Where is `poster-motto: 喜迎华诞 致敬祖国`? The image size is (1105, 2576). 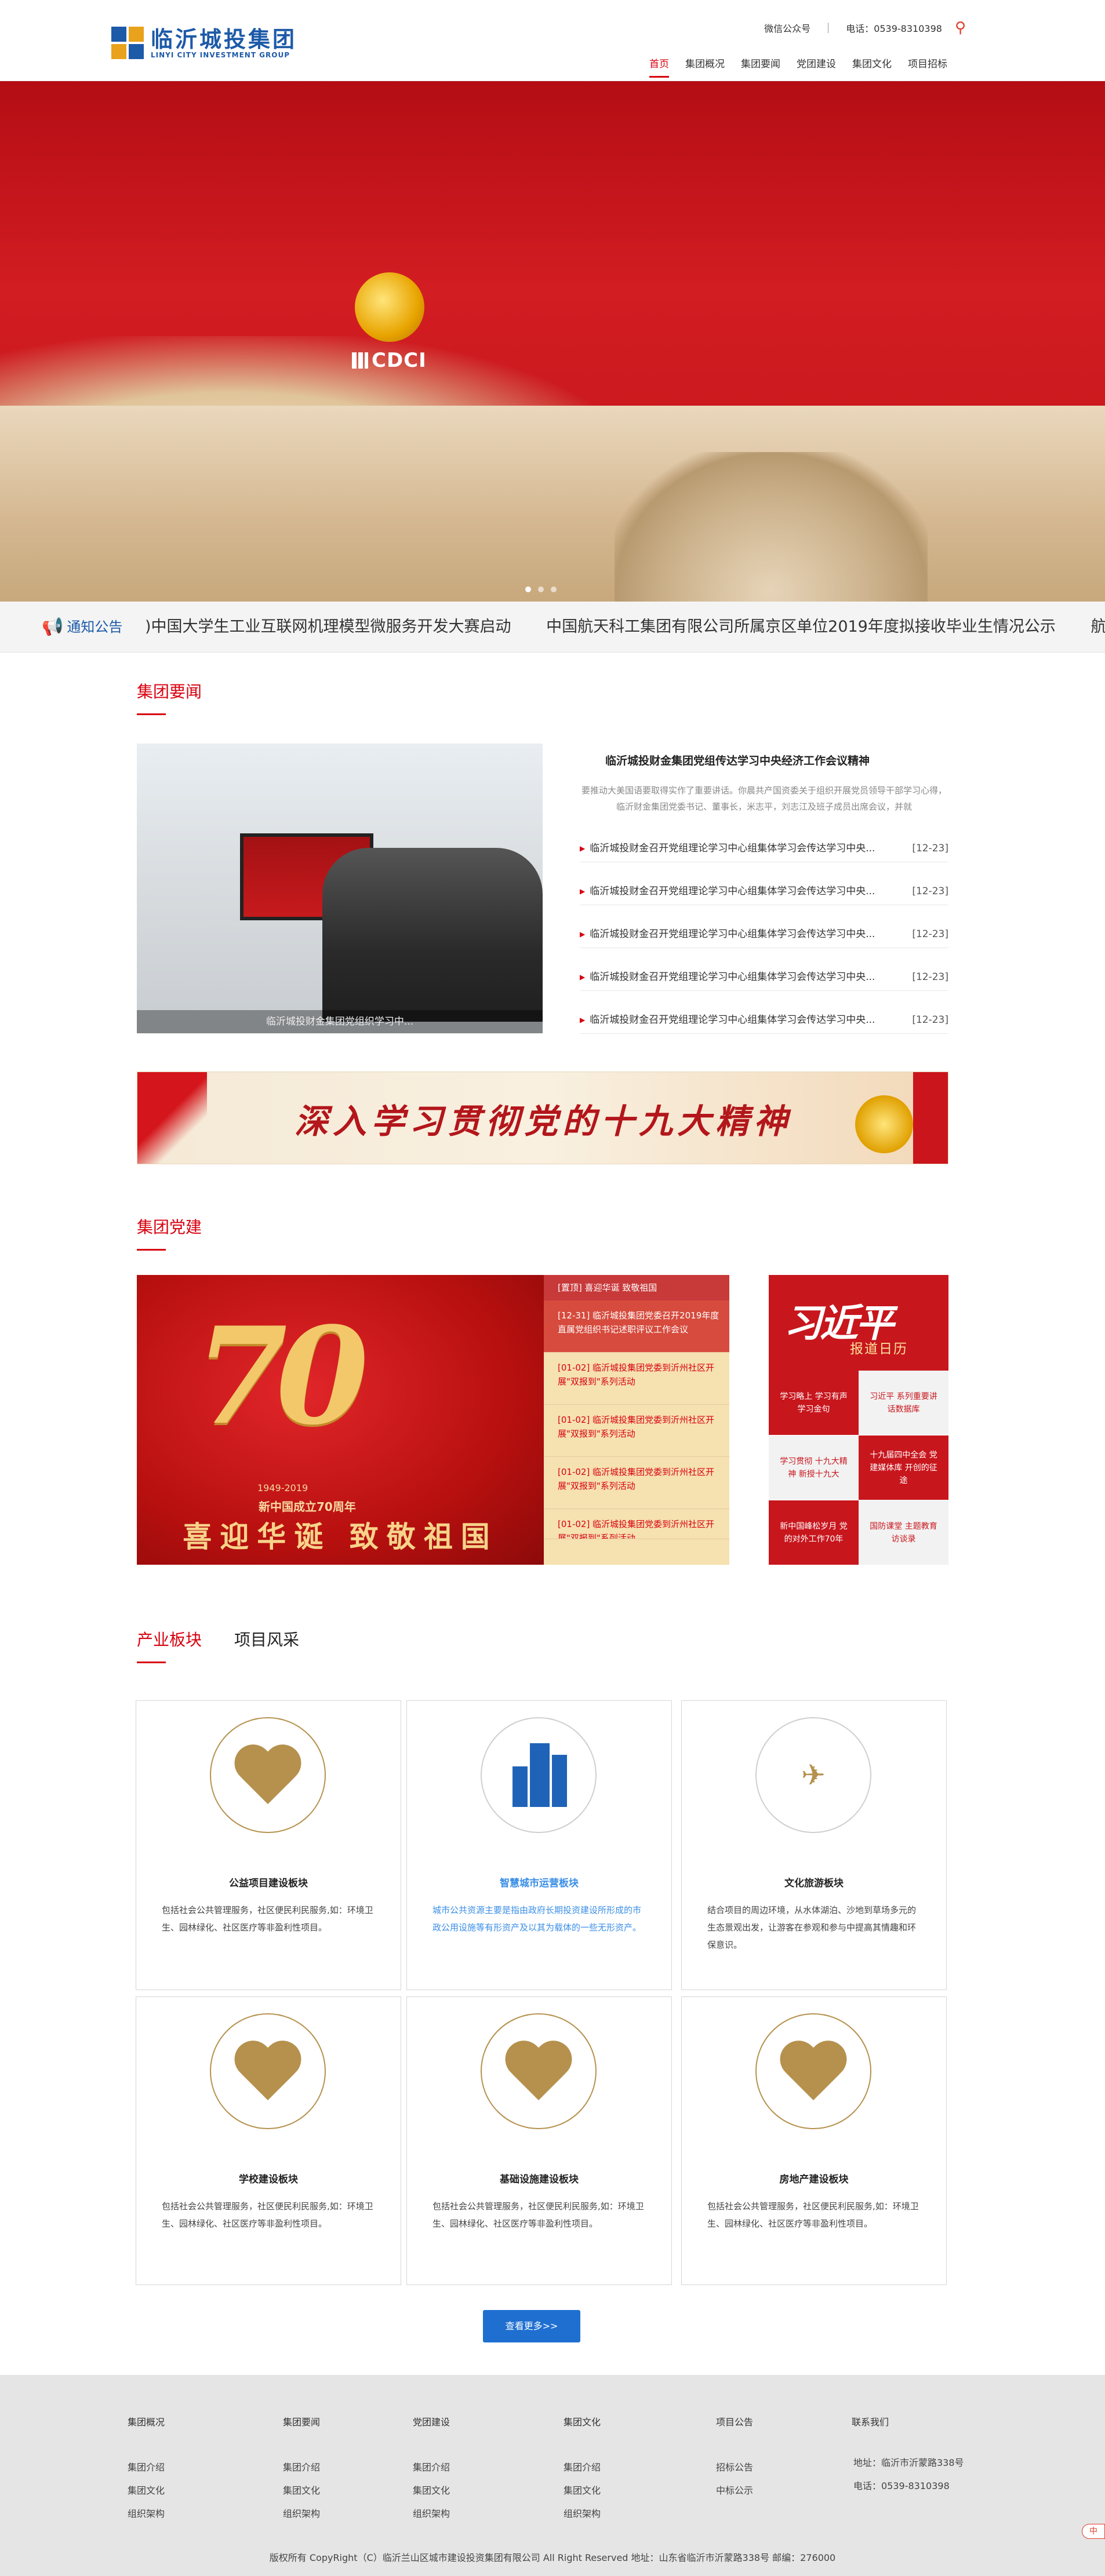 poster-motto: 喜迎华诞 致敬祖国 is located at coordinates (340, 1537).